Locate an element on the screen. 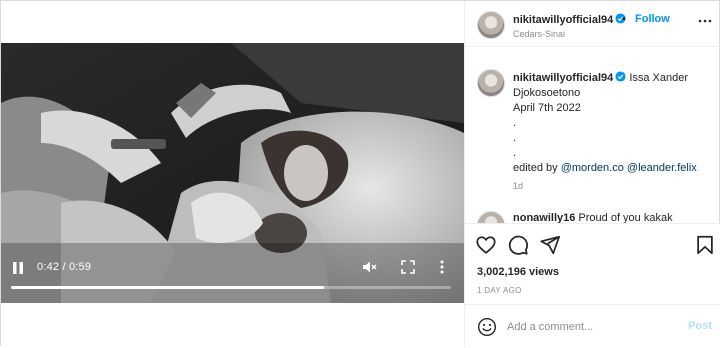  author-username: nikitawillyofficial94 is located at coordinates (569, 19).